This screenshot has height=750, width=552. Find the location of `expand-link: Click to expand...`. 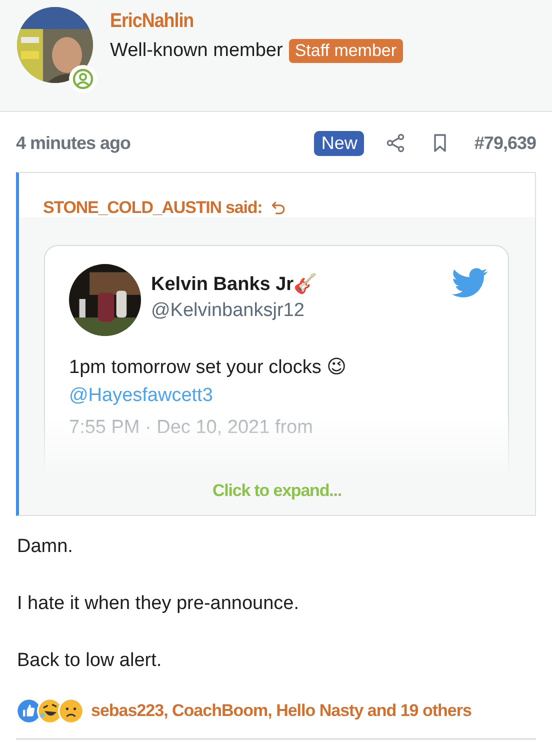

expand-link: Click to expand... is located at coordinates (277, 491).